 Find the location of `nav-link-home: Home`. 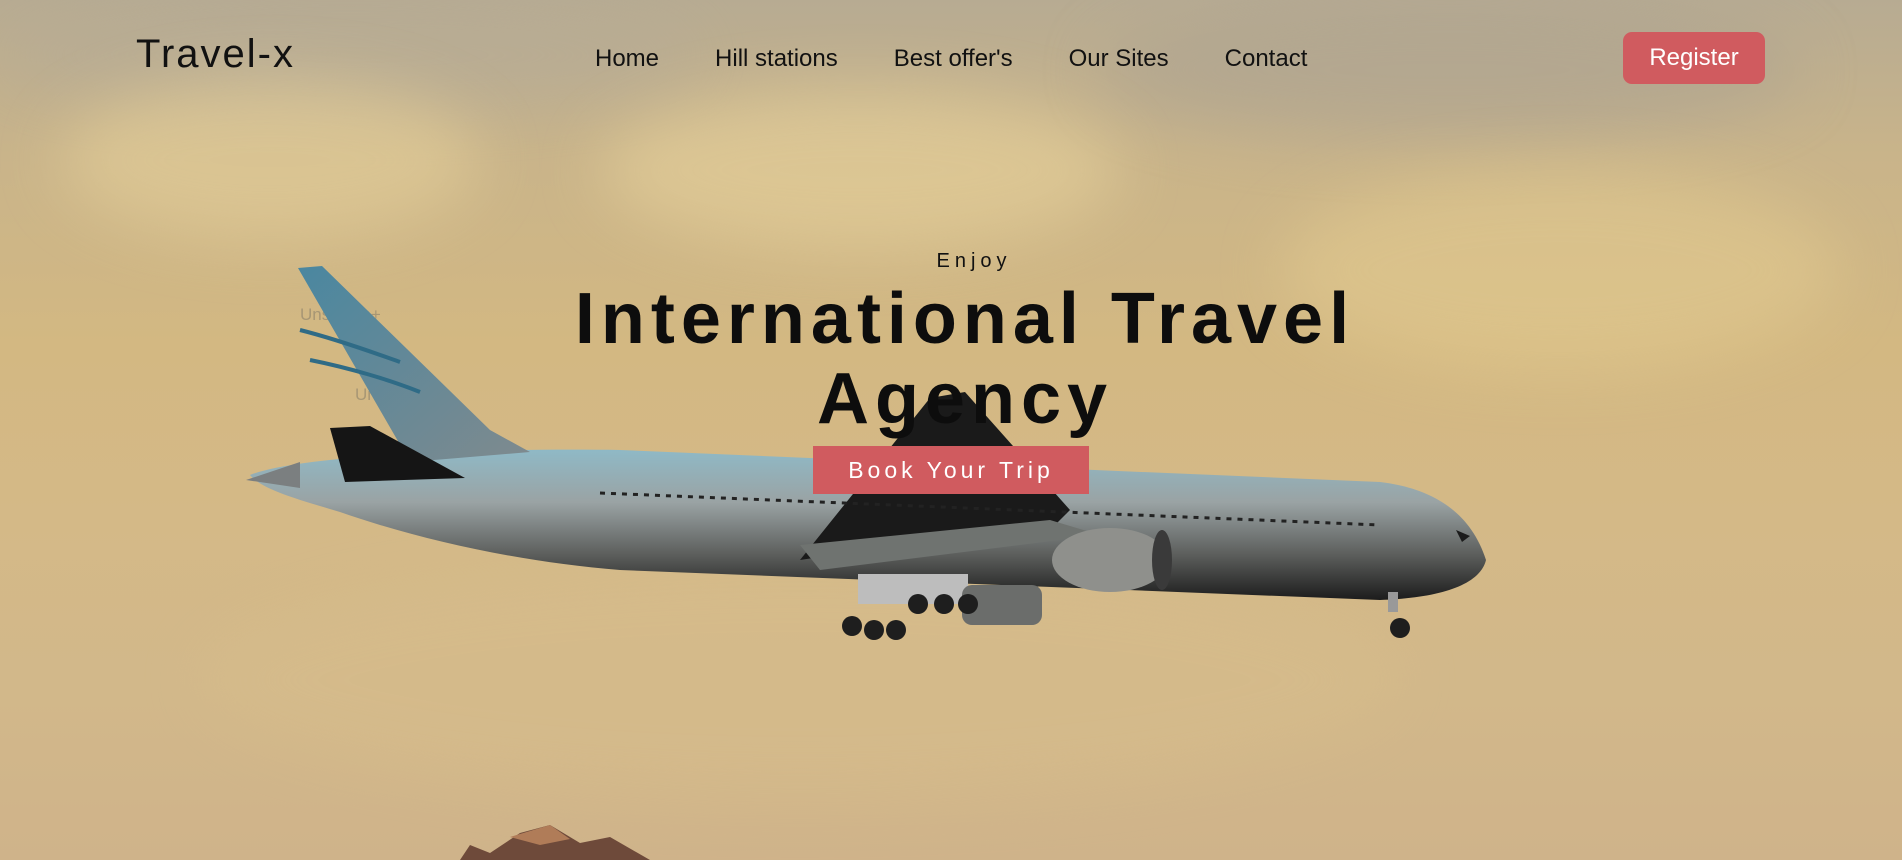

nav-link-home: Home is located at coordinates (627, 59).